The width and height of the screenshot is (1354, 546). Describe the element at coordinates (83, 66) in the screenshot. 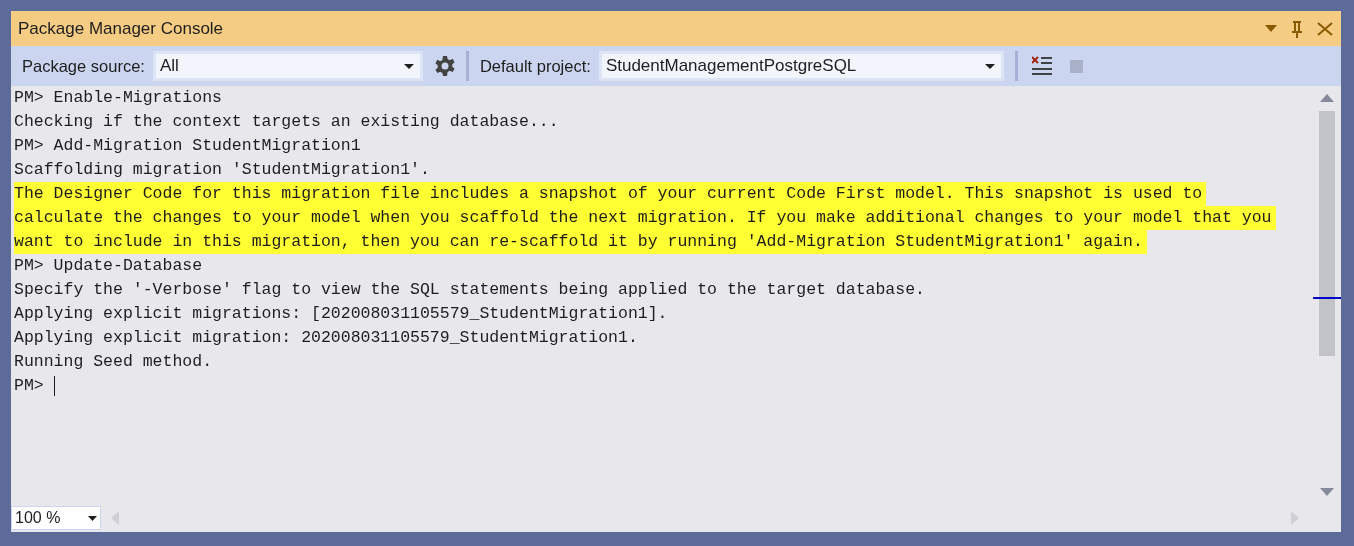

I see `package-source-label: Package source:` at that location.